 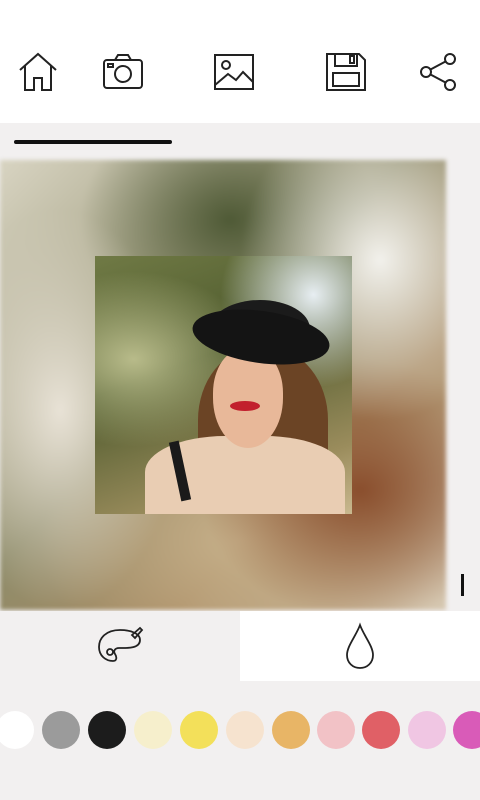 I want to click on save-button, so click(x=346, y=72).